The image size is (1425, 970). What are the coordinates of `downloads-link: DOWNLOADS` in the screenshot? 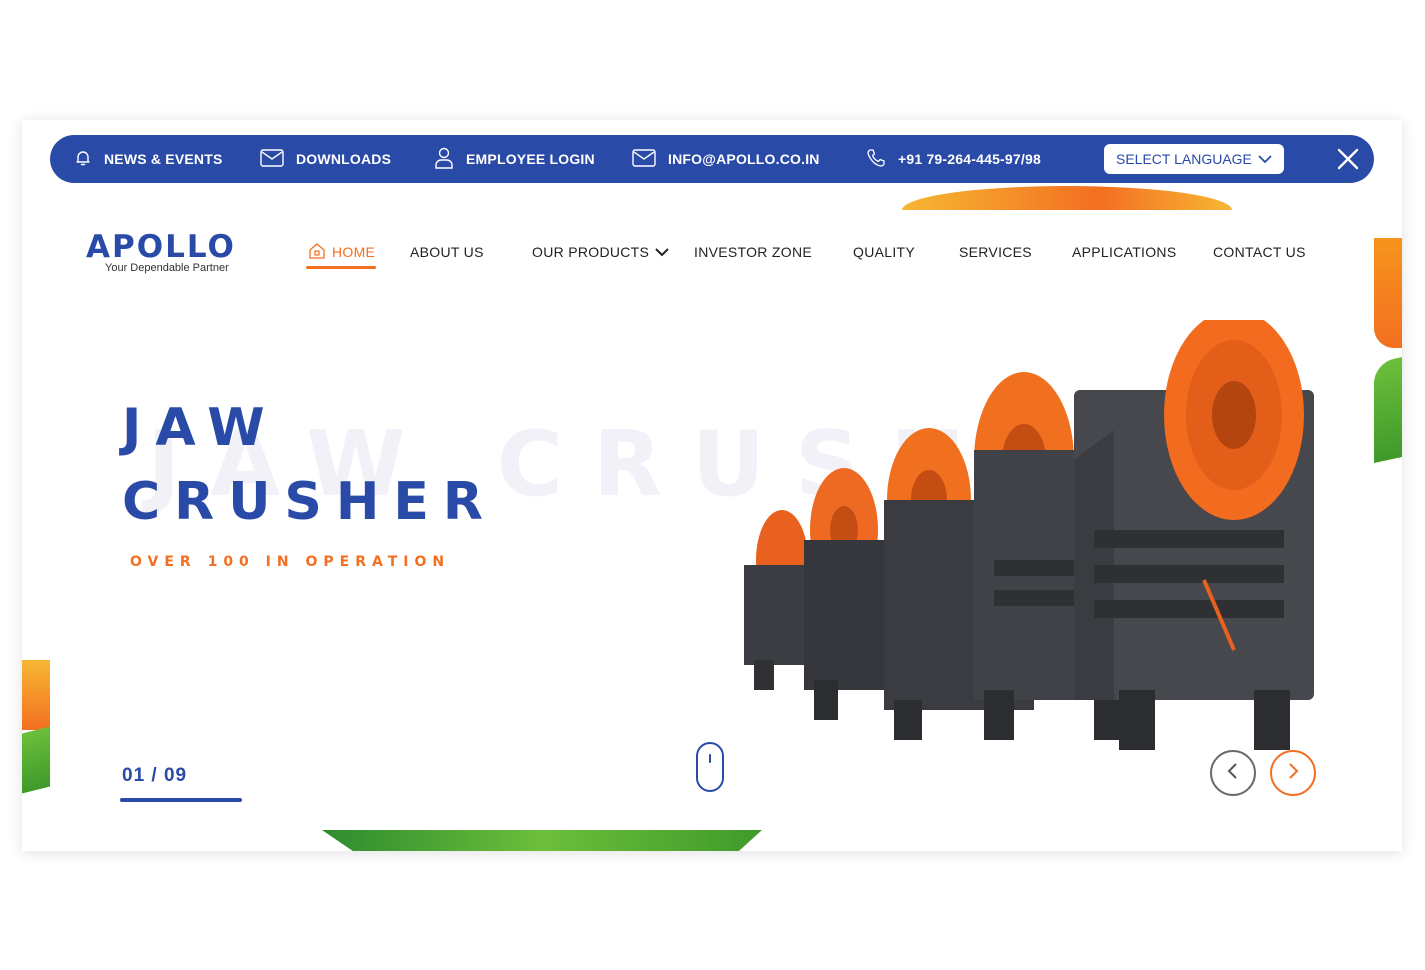 It's located at (325, 159).